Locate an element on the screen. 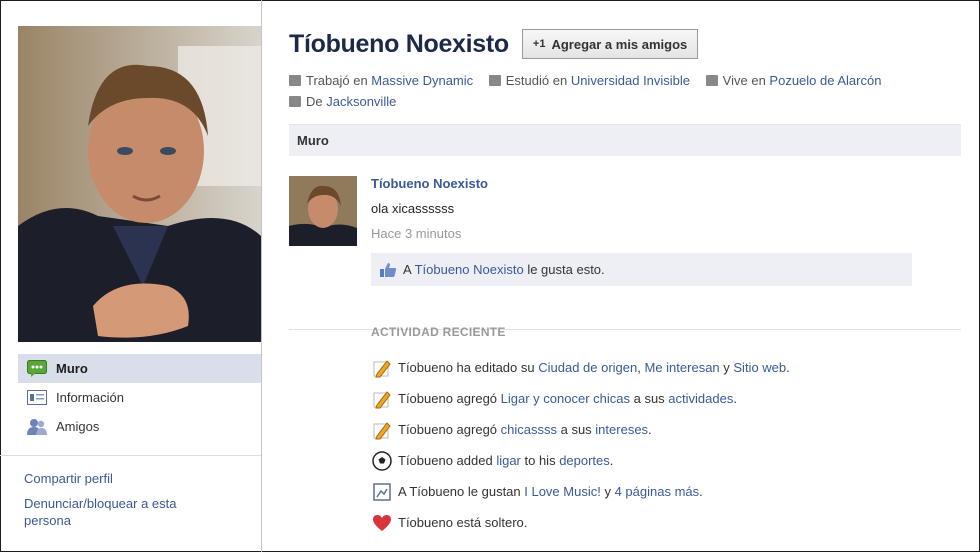 Image resolution: width=980 pixels, height=552 pixels. activity-link: Ligar y conocer chicas is located at coordinates (565, 398).